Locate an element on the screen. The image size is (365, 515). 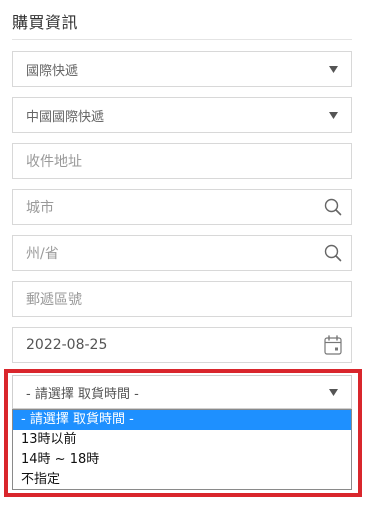
pickup-time-option: - 請選擇 取貨時間 - is located at coordinates (182, 420).